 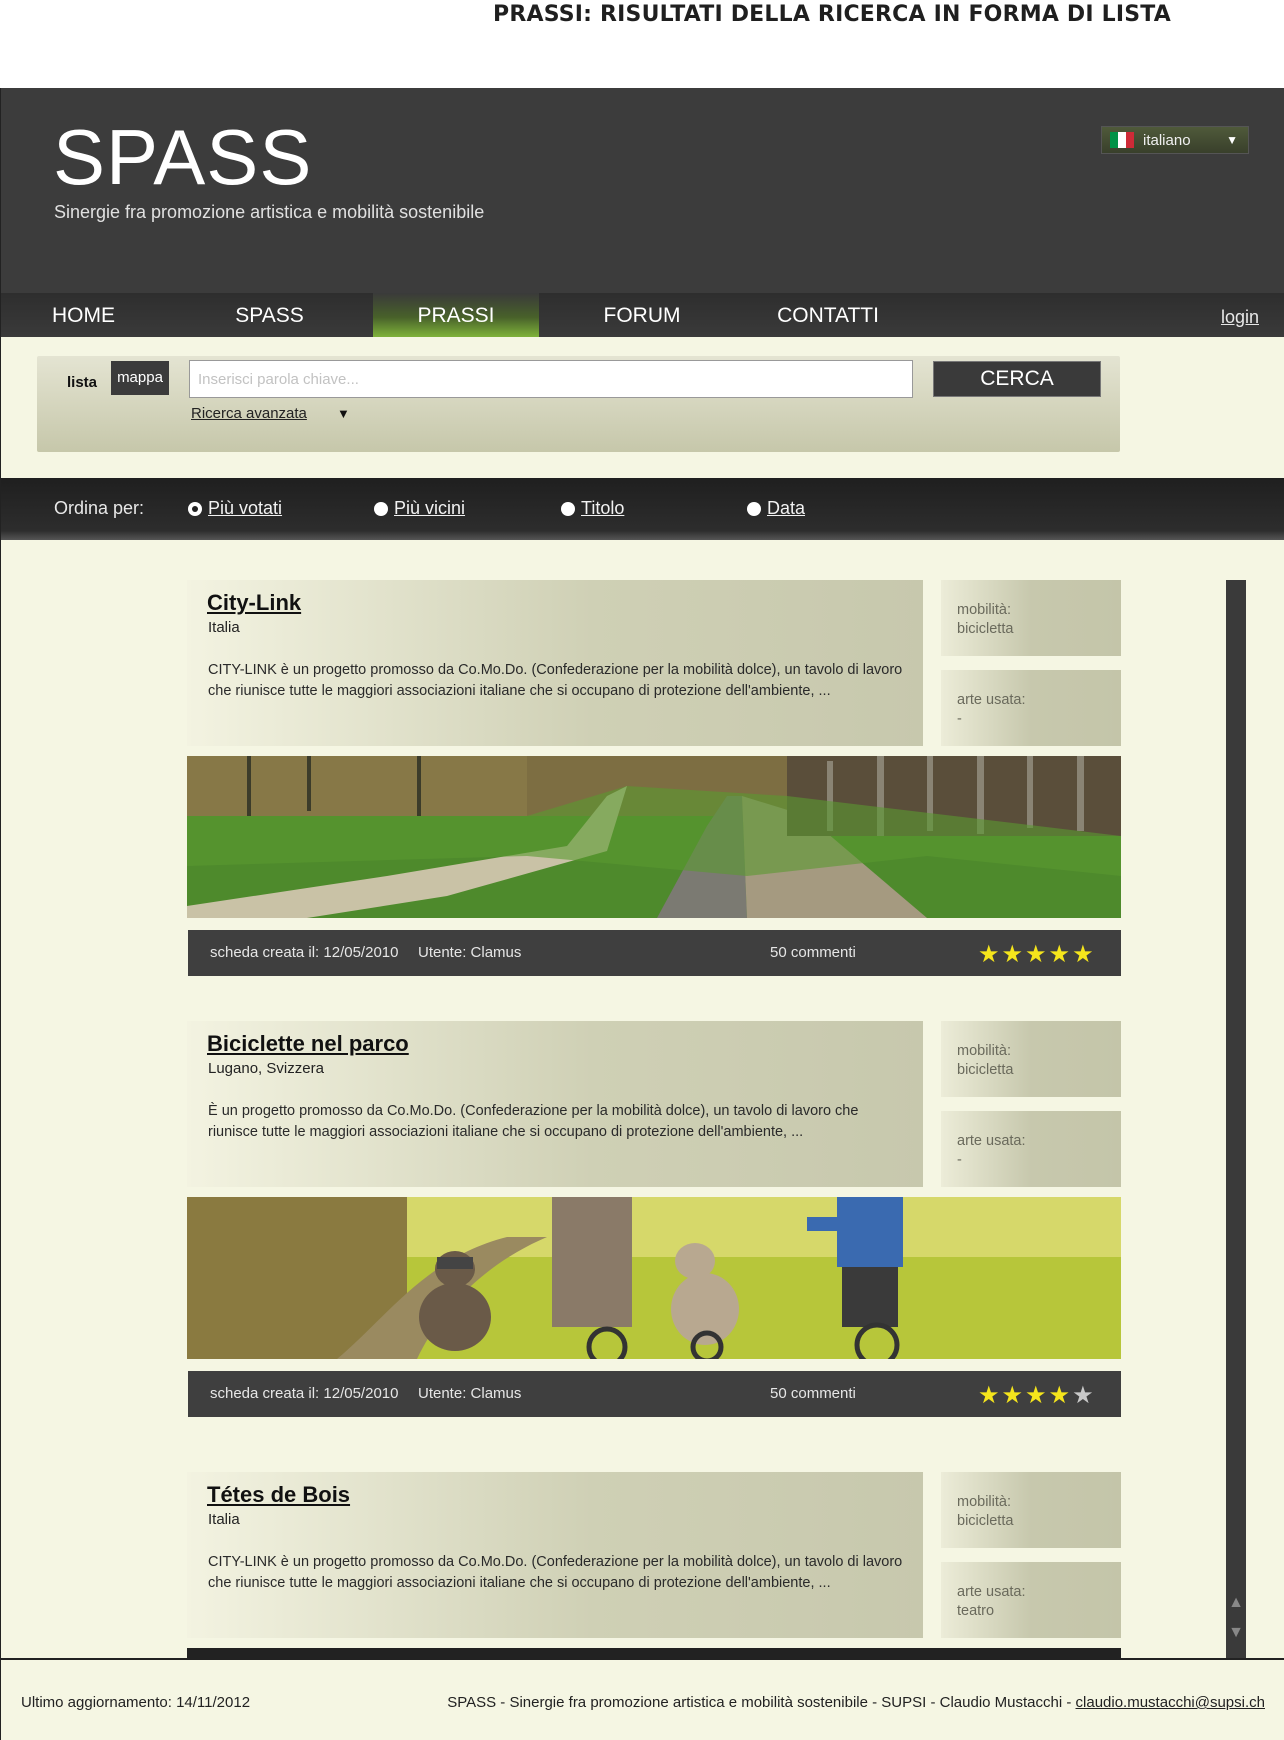 I want to click on star-empty-icon: ★, so click(x=1084, y=1395).